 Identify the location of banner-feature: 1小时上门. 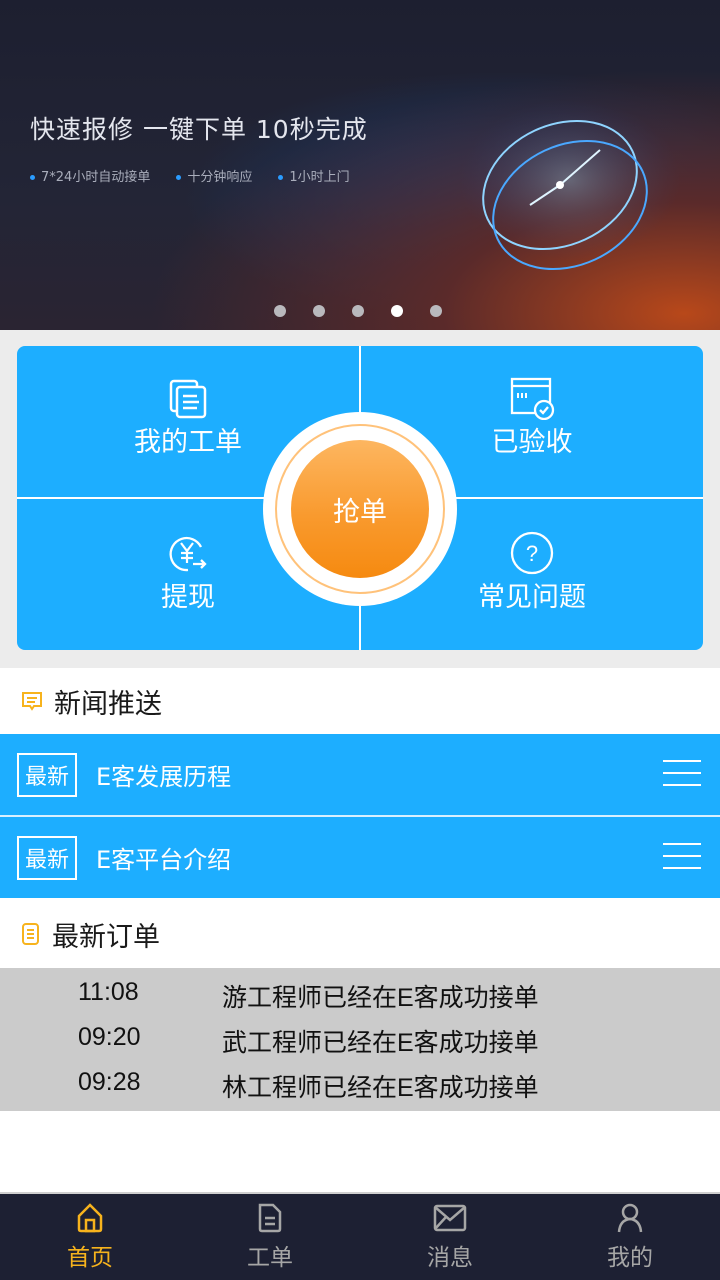
(313, 175).